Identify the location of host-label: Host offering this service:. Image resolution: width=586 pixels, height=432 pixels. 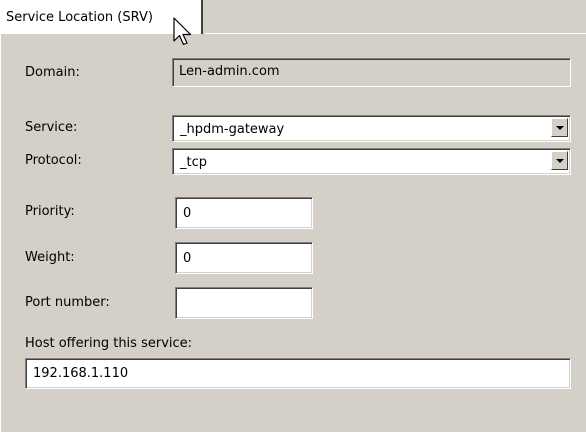
(109, 343).